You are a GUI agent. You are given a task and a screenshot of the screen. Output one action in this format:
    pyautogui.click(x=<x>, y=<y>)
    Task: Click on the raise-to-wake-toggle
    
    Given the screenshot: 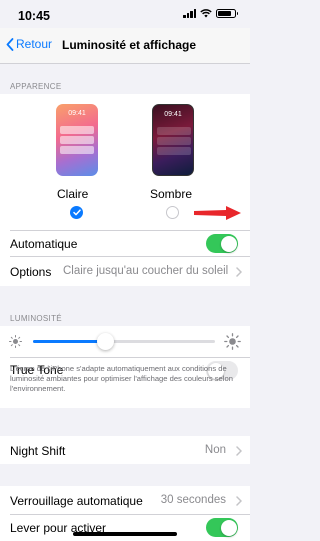 What is the action you would take?
    pyautogui.click(x=222, y=527)
    